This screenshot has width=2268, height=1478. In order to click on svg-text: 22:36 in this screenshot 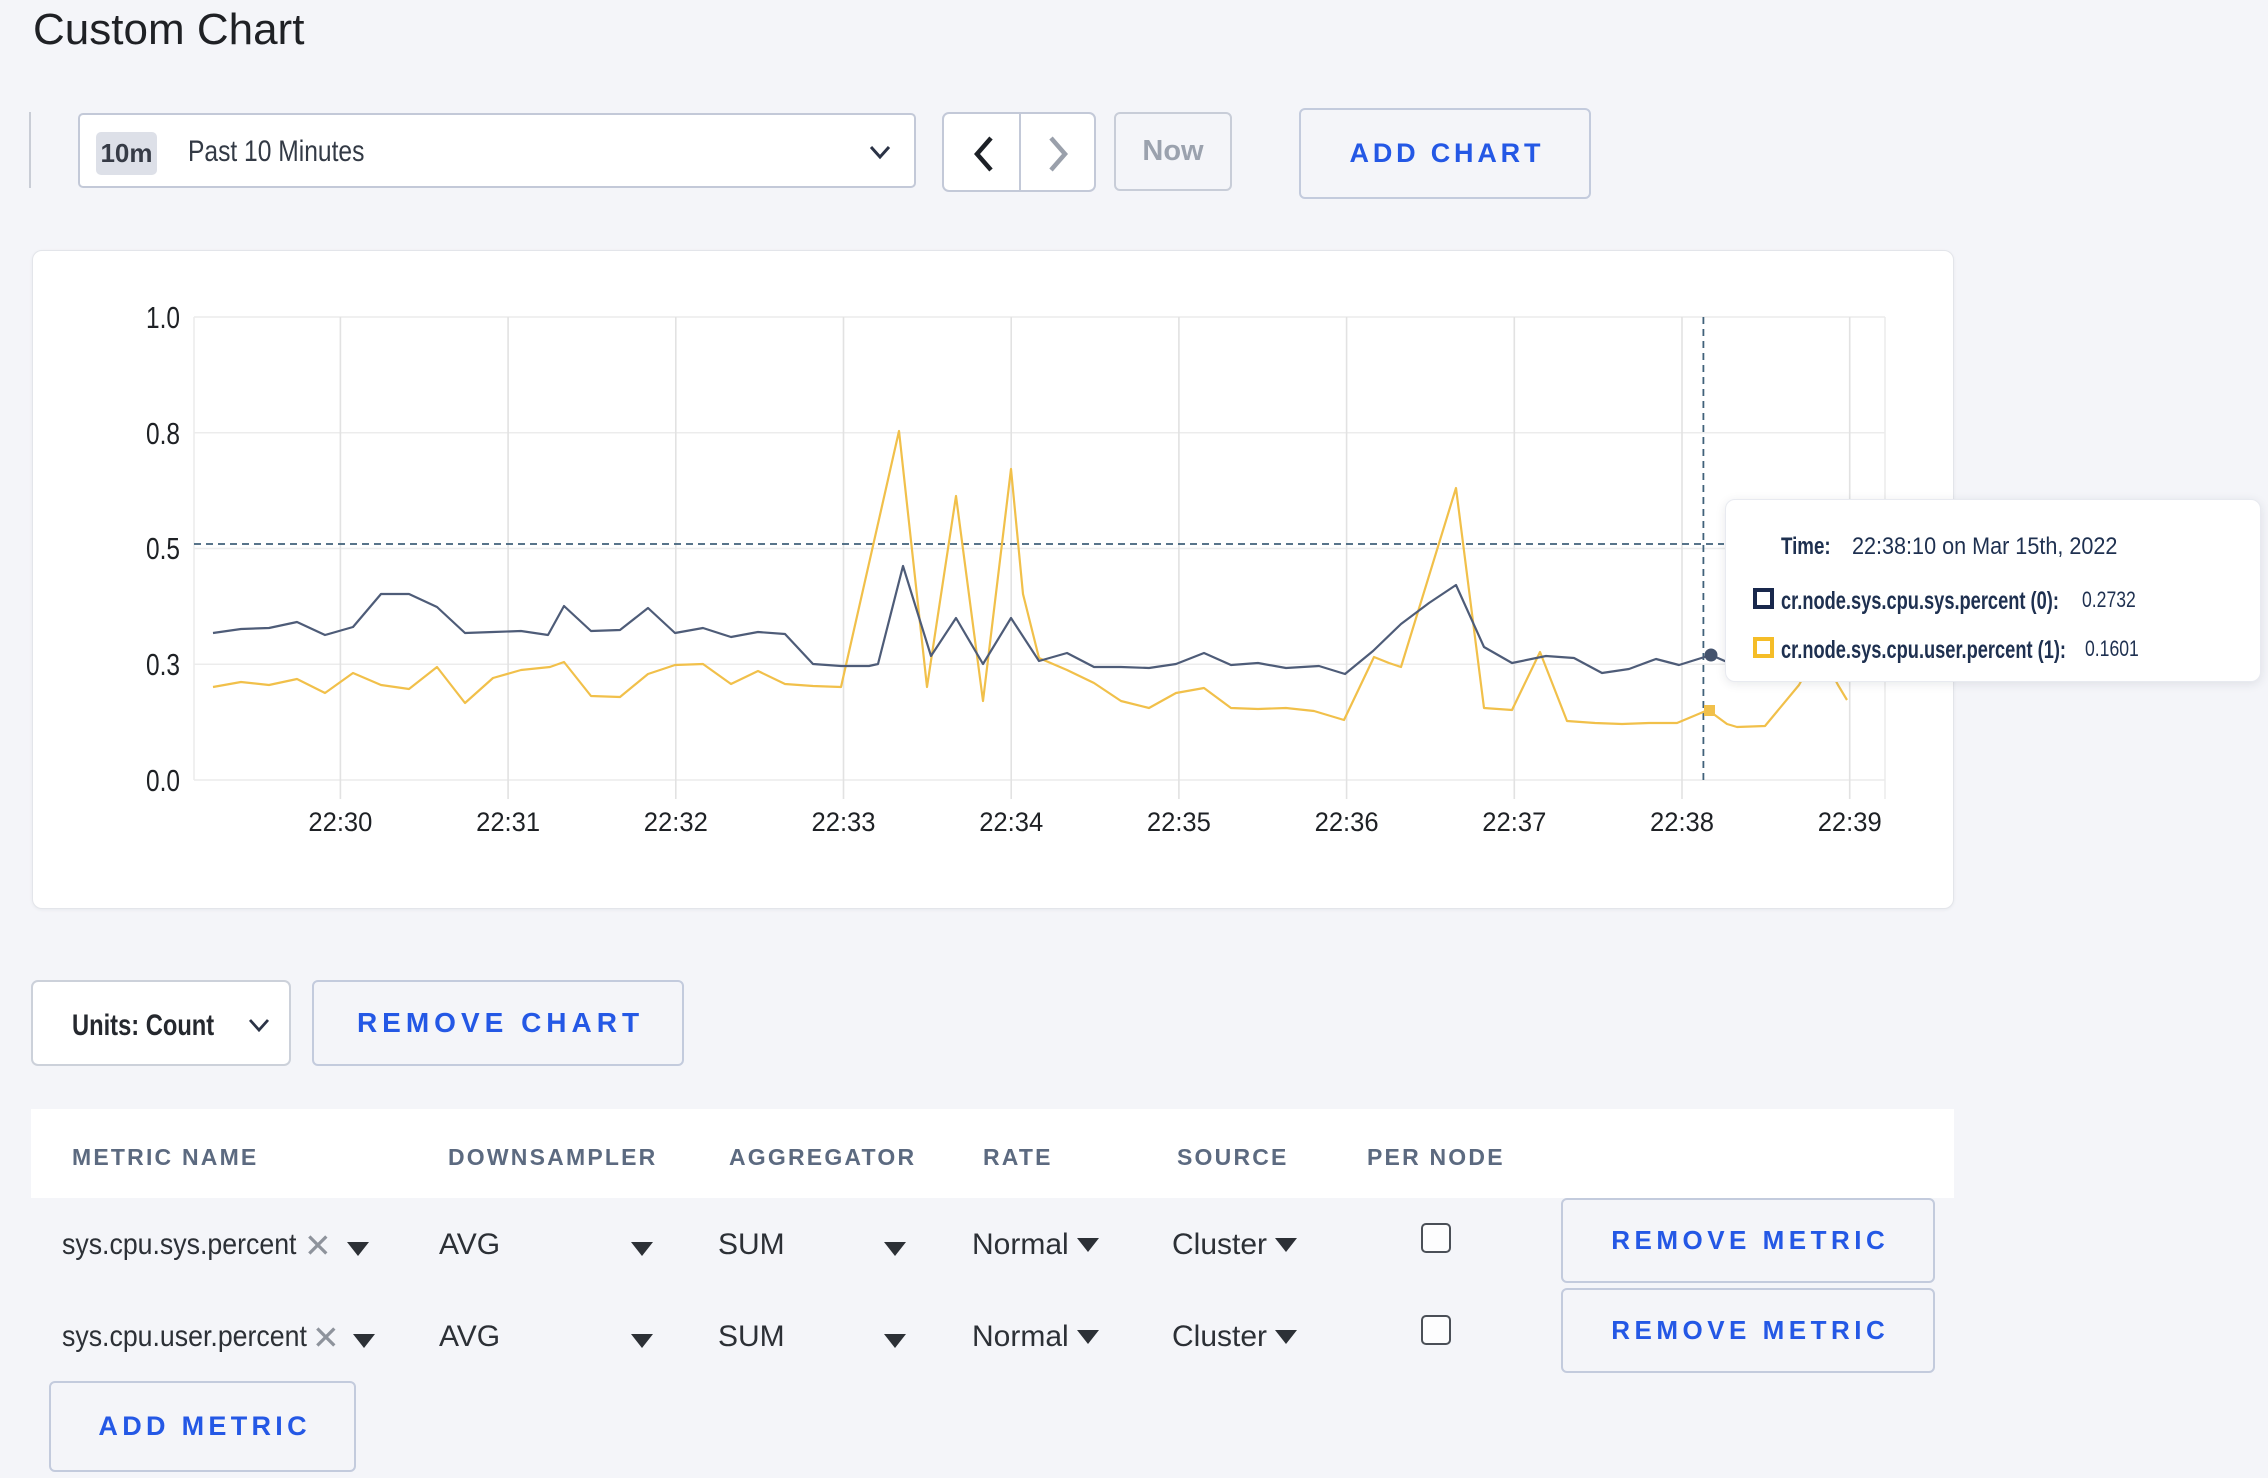, I will do `click(1347, 822)`.